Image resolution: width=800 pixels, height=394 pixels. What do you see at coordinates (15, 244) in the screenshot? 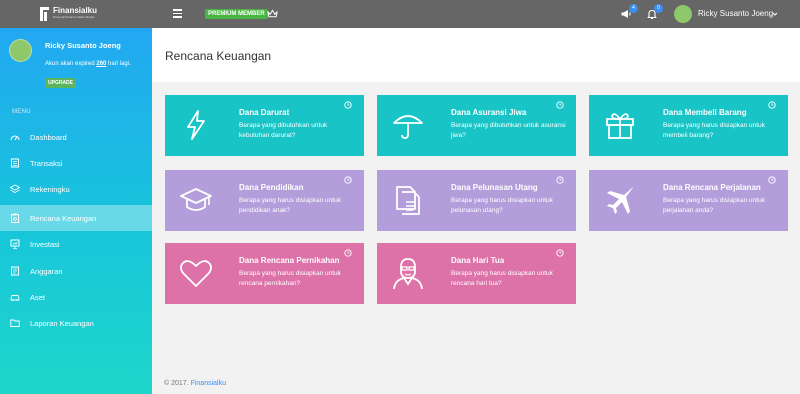
I see `presentation-icon` at bounding box center [15, 244].